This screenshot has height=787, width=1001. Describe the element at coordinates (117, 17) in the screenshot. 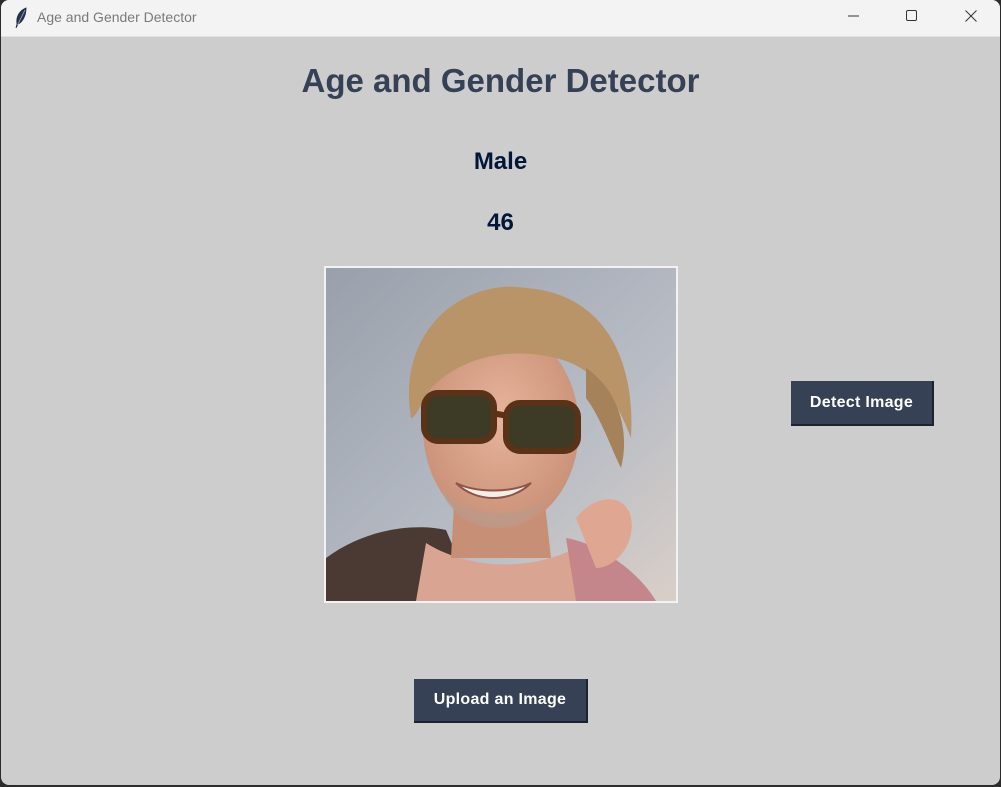

I see `window-title: Age and Gender Detector` at that location.